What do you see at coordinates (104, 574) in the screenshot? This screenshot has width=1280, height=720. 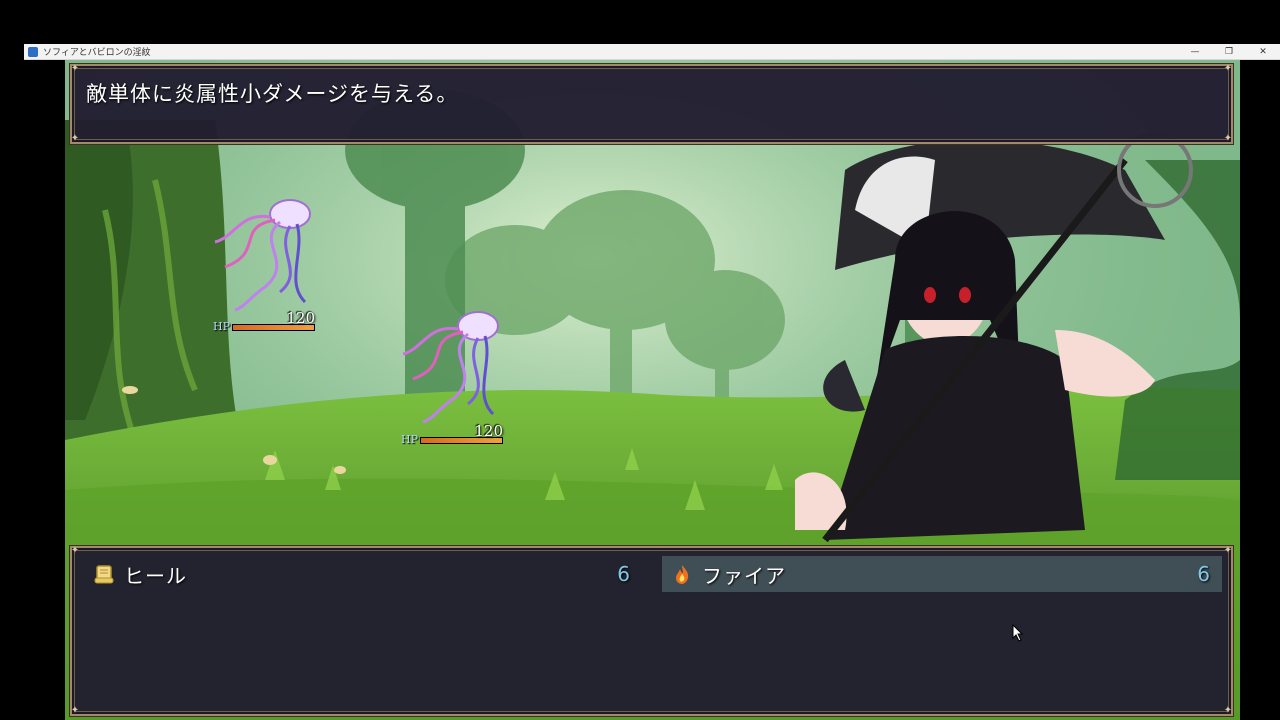 I see `scroll-icon` at bounding box center [104, 574].